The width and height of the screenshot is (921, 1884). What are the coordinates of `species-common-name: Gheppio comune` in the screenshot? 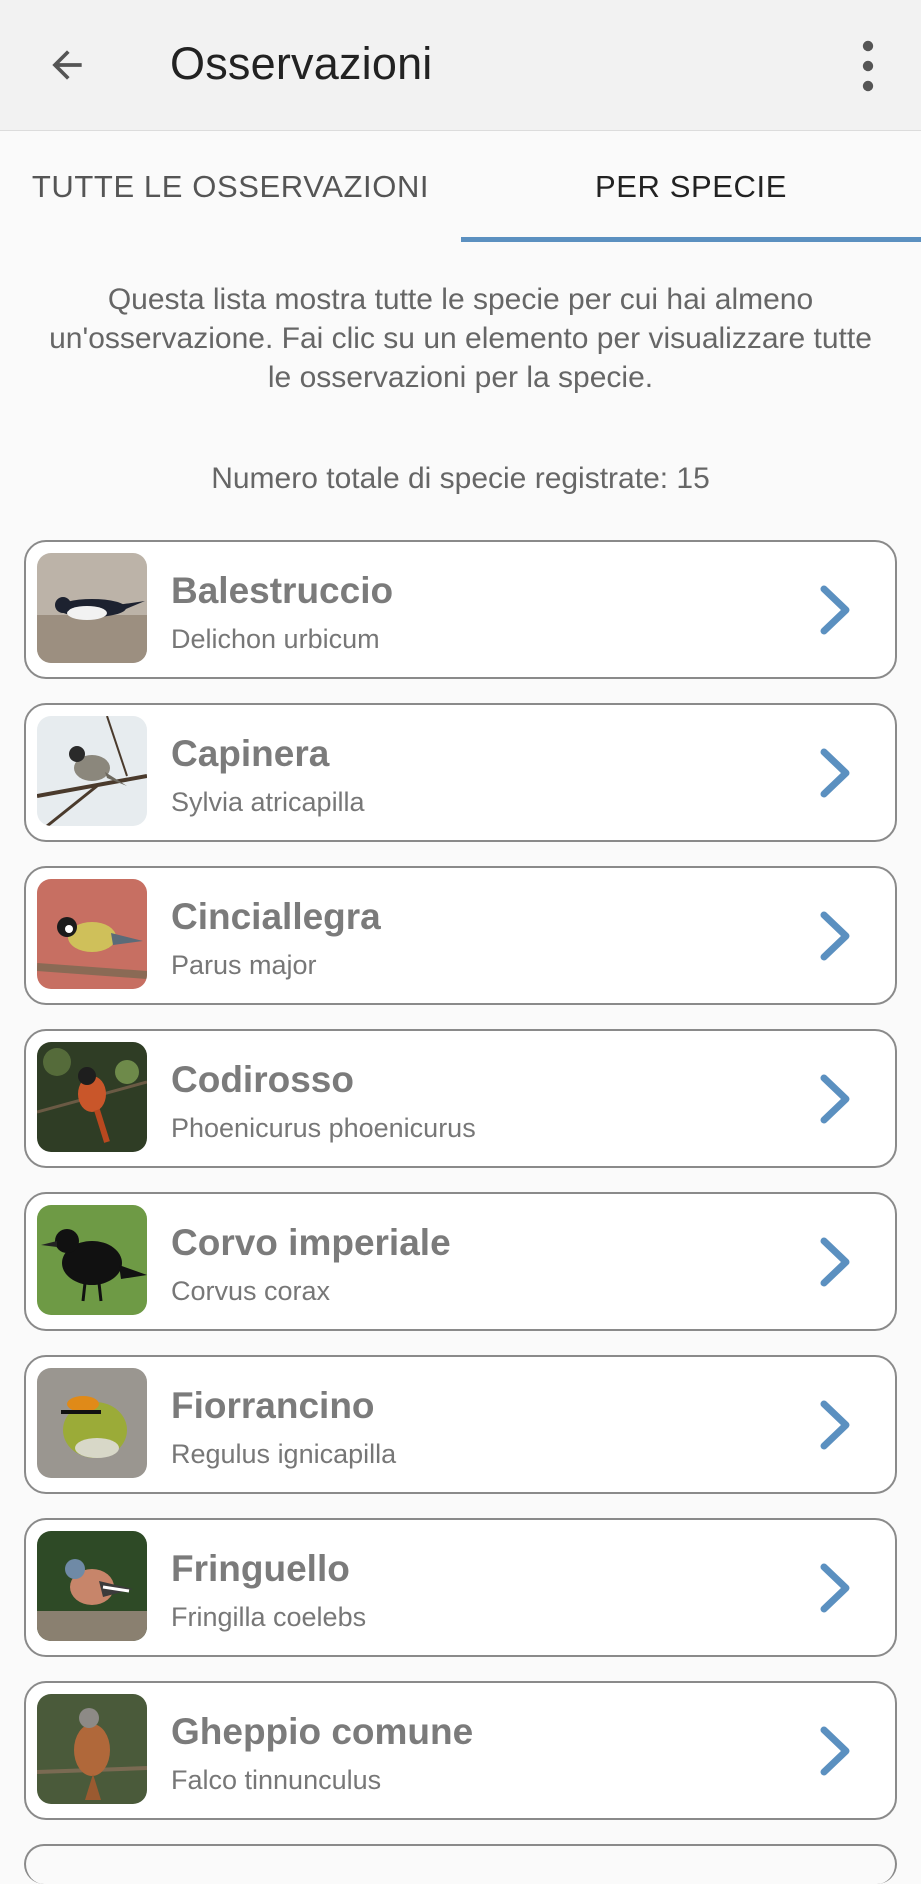 It's located at (322, 1731).